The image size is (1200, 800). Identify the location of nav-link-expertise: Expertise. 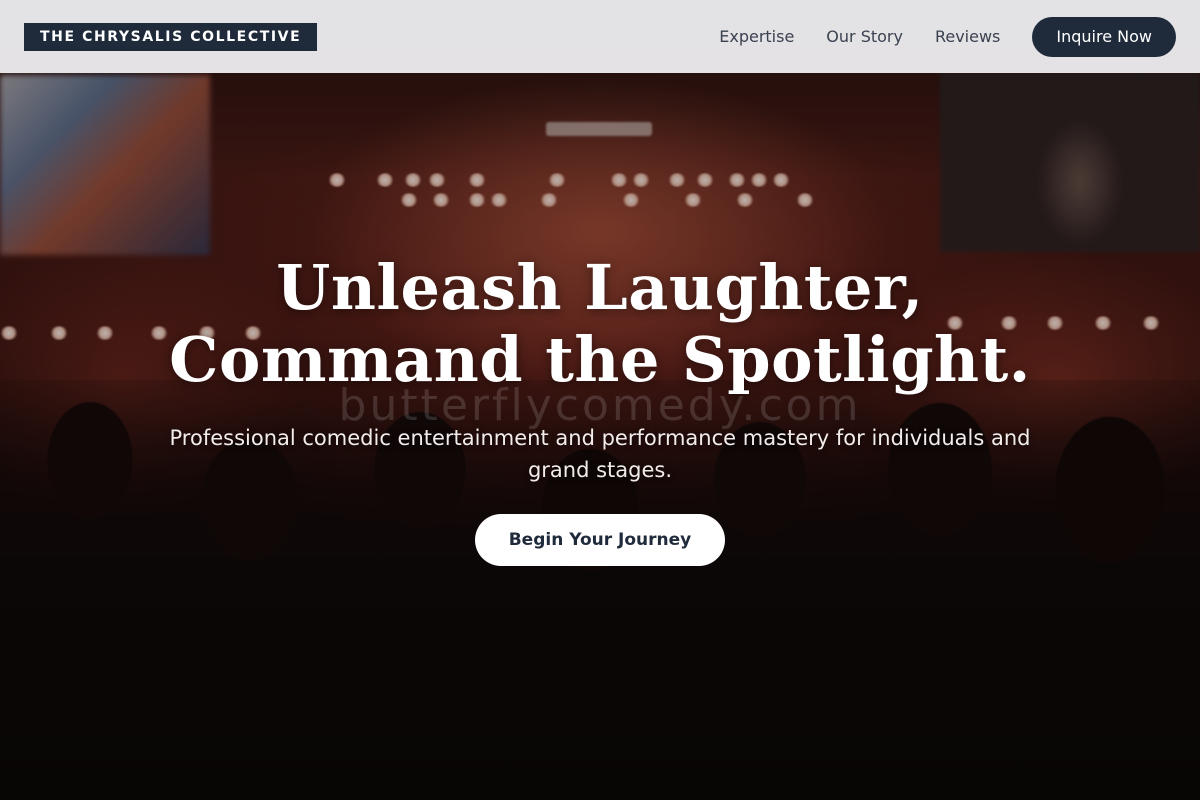
(756, 36).